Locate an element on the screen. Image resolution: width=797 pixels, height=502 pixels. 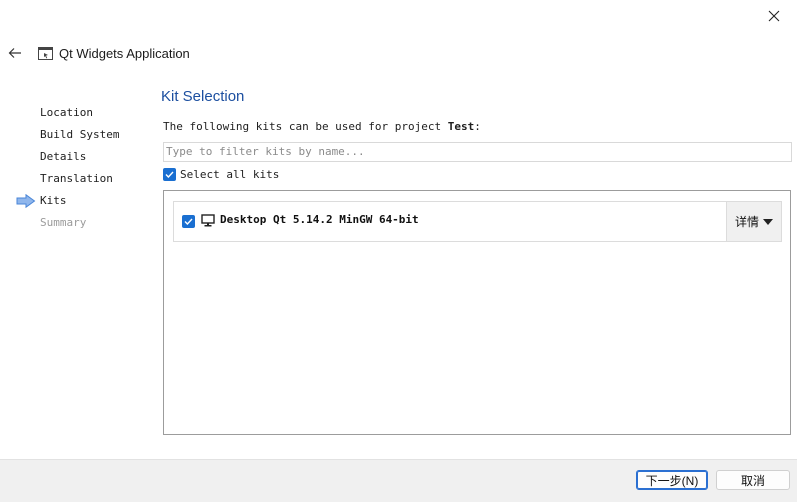
kit-checkbox is located at coordinates (188, 221).